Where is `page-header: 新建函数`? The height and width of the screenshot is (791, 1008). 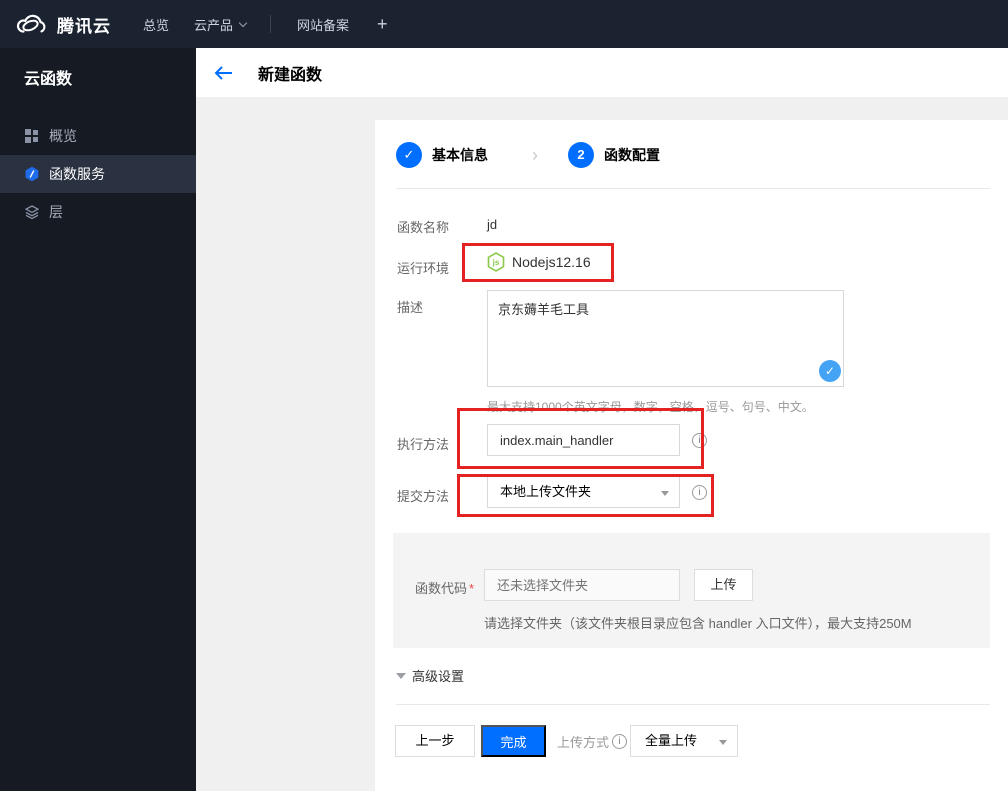 page-header: 新建函数 is located at coordinates (602, 72).